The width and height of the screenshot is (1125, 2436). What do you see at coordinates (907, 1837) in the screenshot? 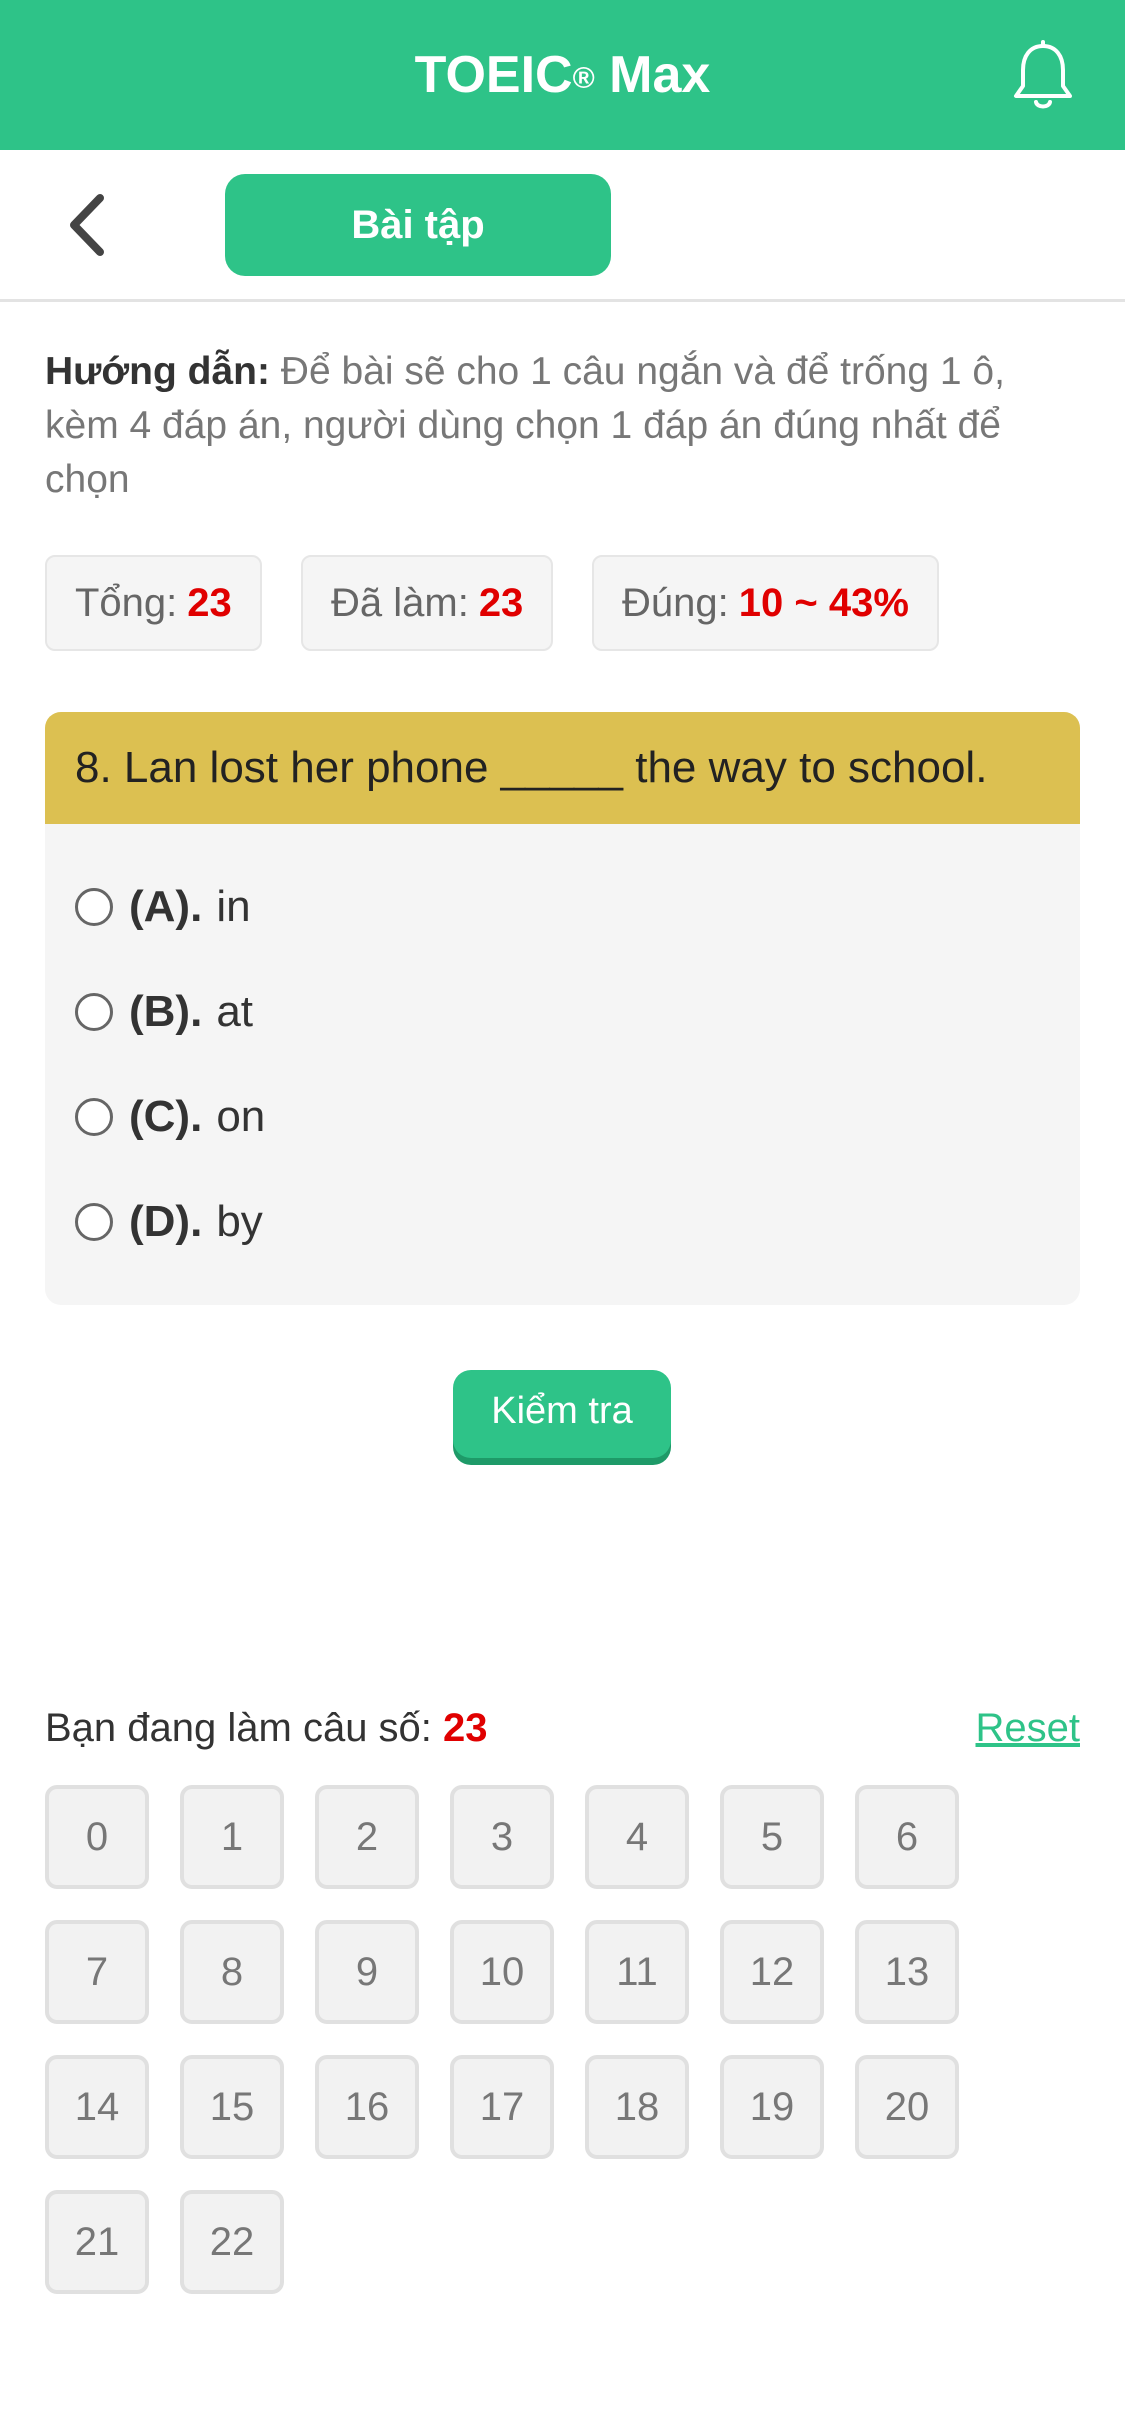
I see `question-number-6: 6` at bounding box center [907, 1837].